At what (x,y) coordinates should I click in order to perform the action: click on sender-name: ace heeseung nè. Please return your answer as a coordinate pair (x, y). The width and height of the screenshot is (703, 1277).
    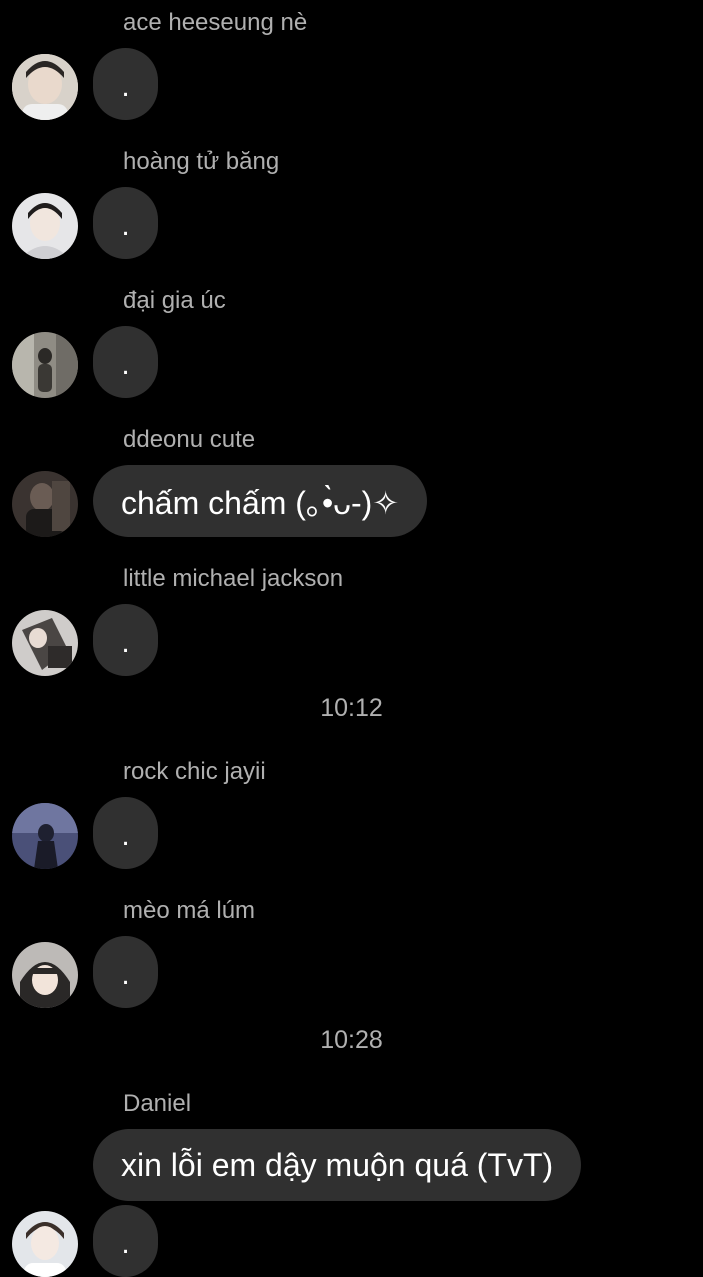
    Looking at the image, I should click on (215, 22).